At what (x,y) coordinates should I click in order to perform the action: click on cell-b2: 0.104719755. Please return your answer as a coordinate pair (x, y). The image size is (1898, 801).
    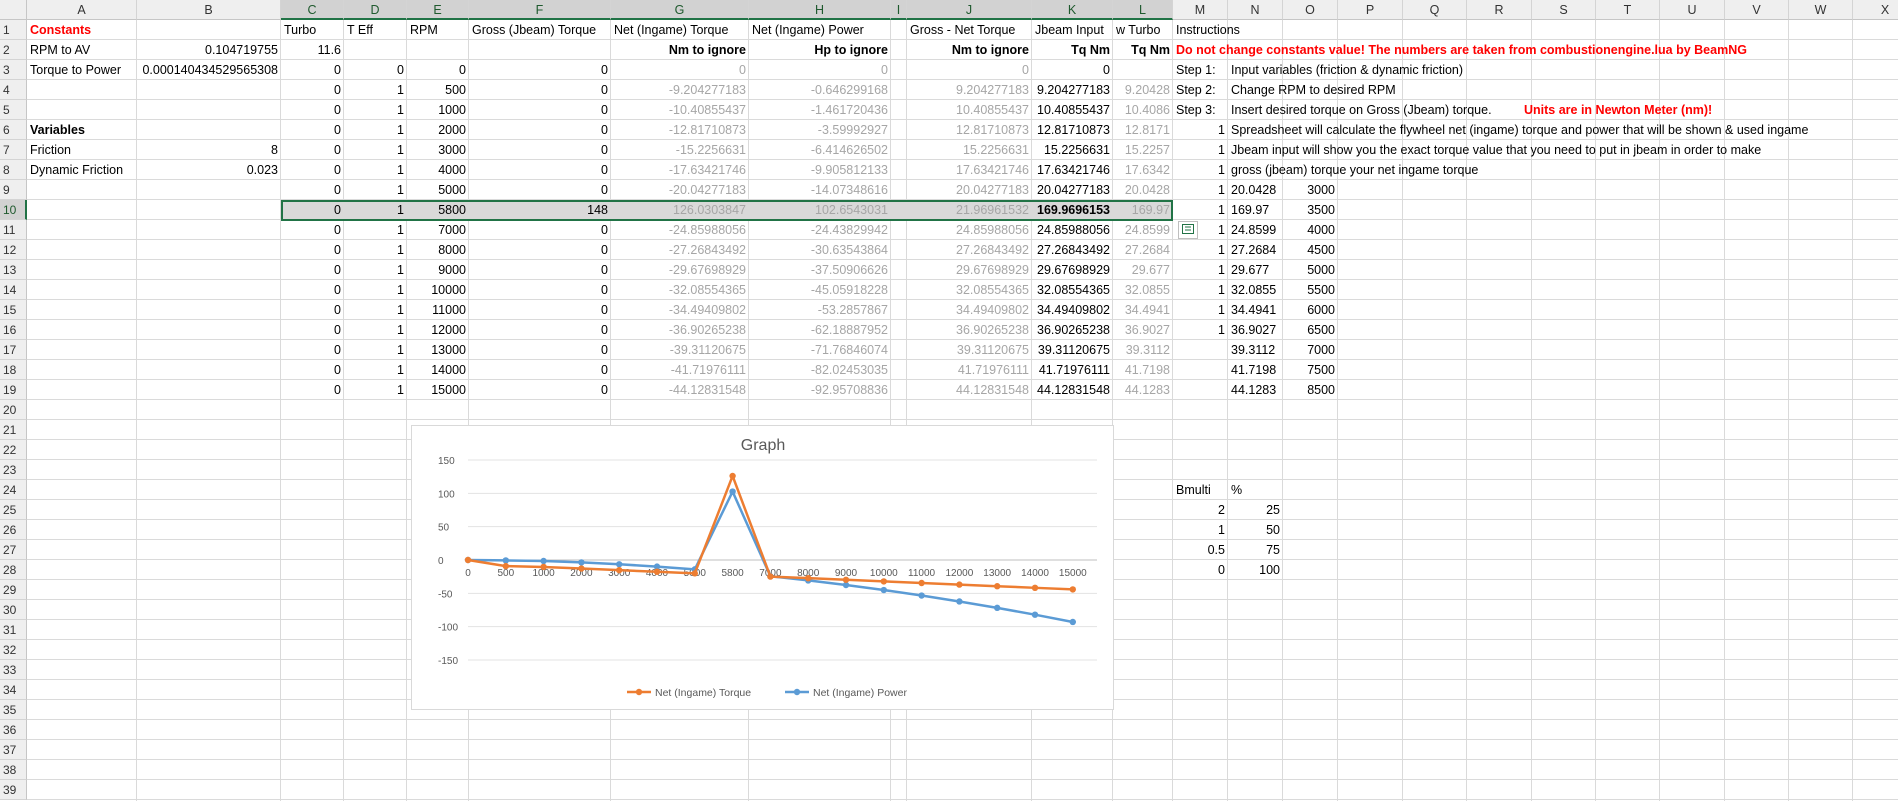
    Looking at the image, I should click on (209, 50).